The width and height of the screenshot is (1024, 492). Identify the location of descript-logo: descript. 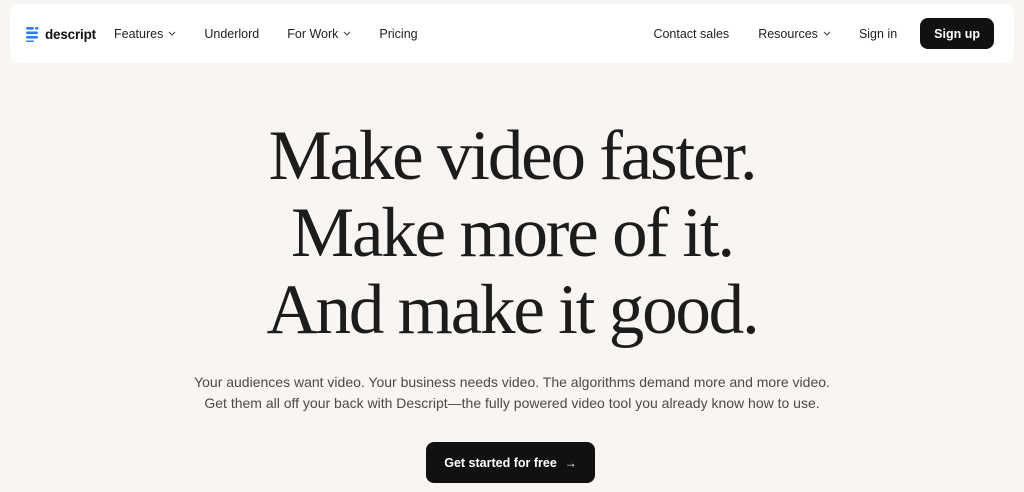
(61, 34).